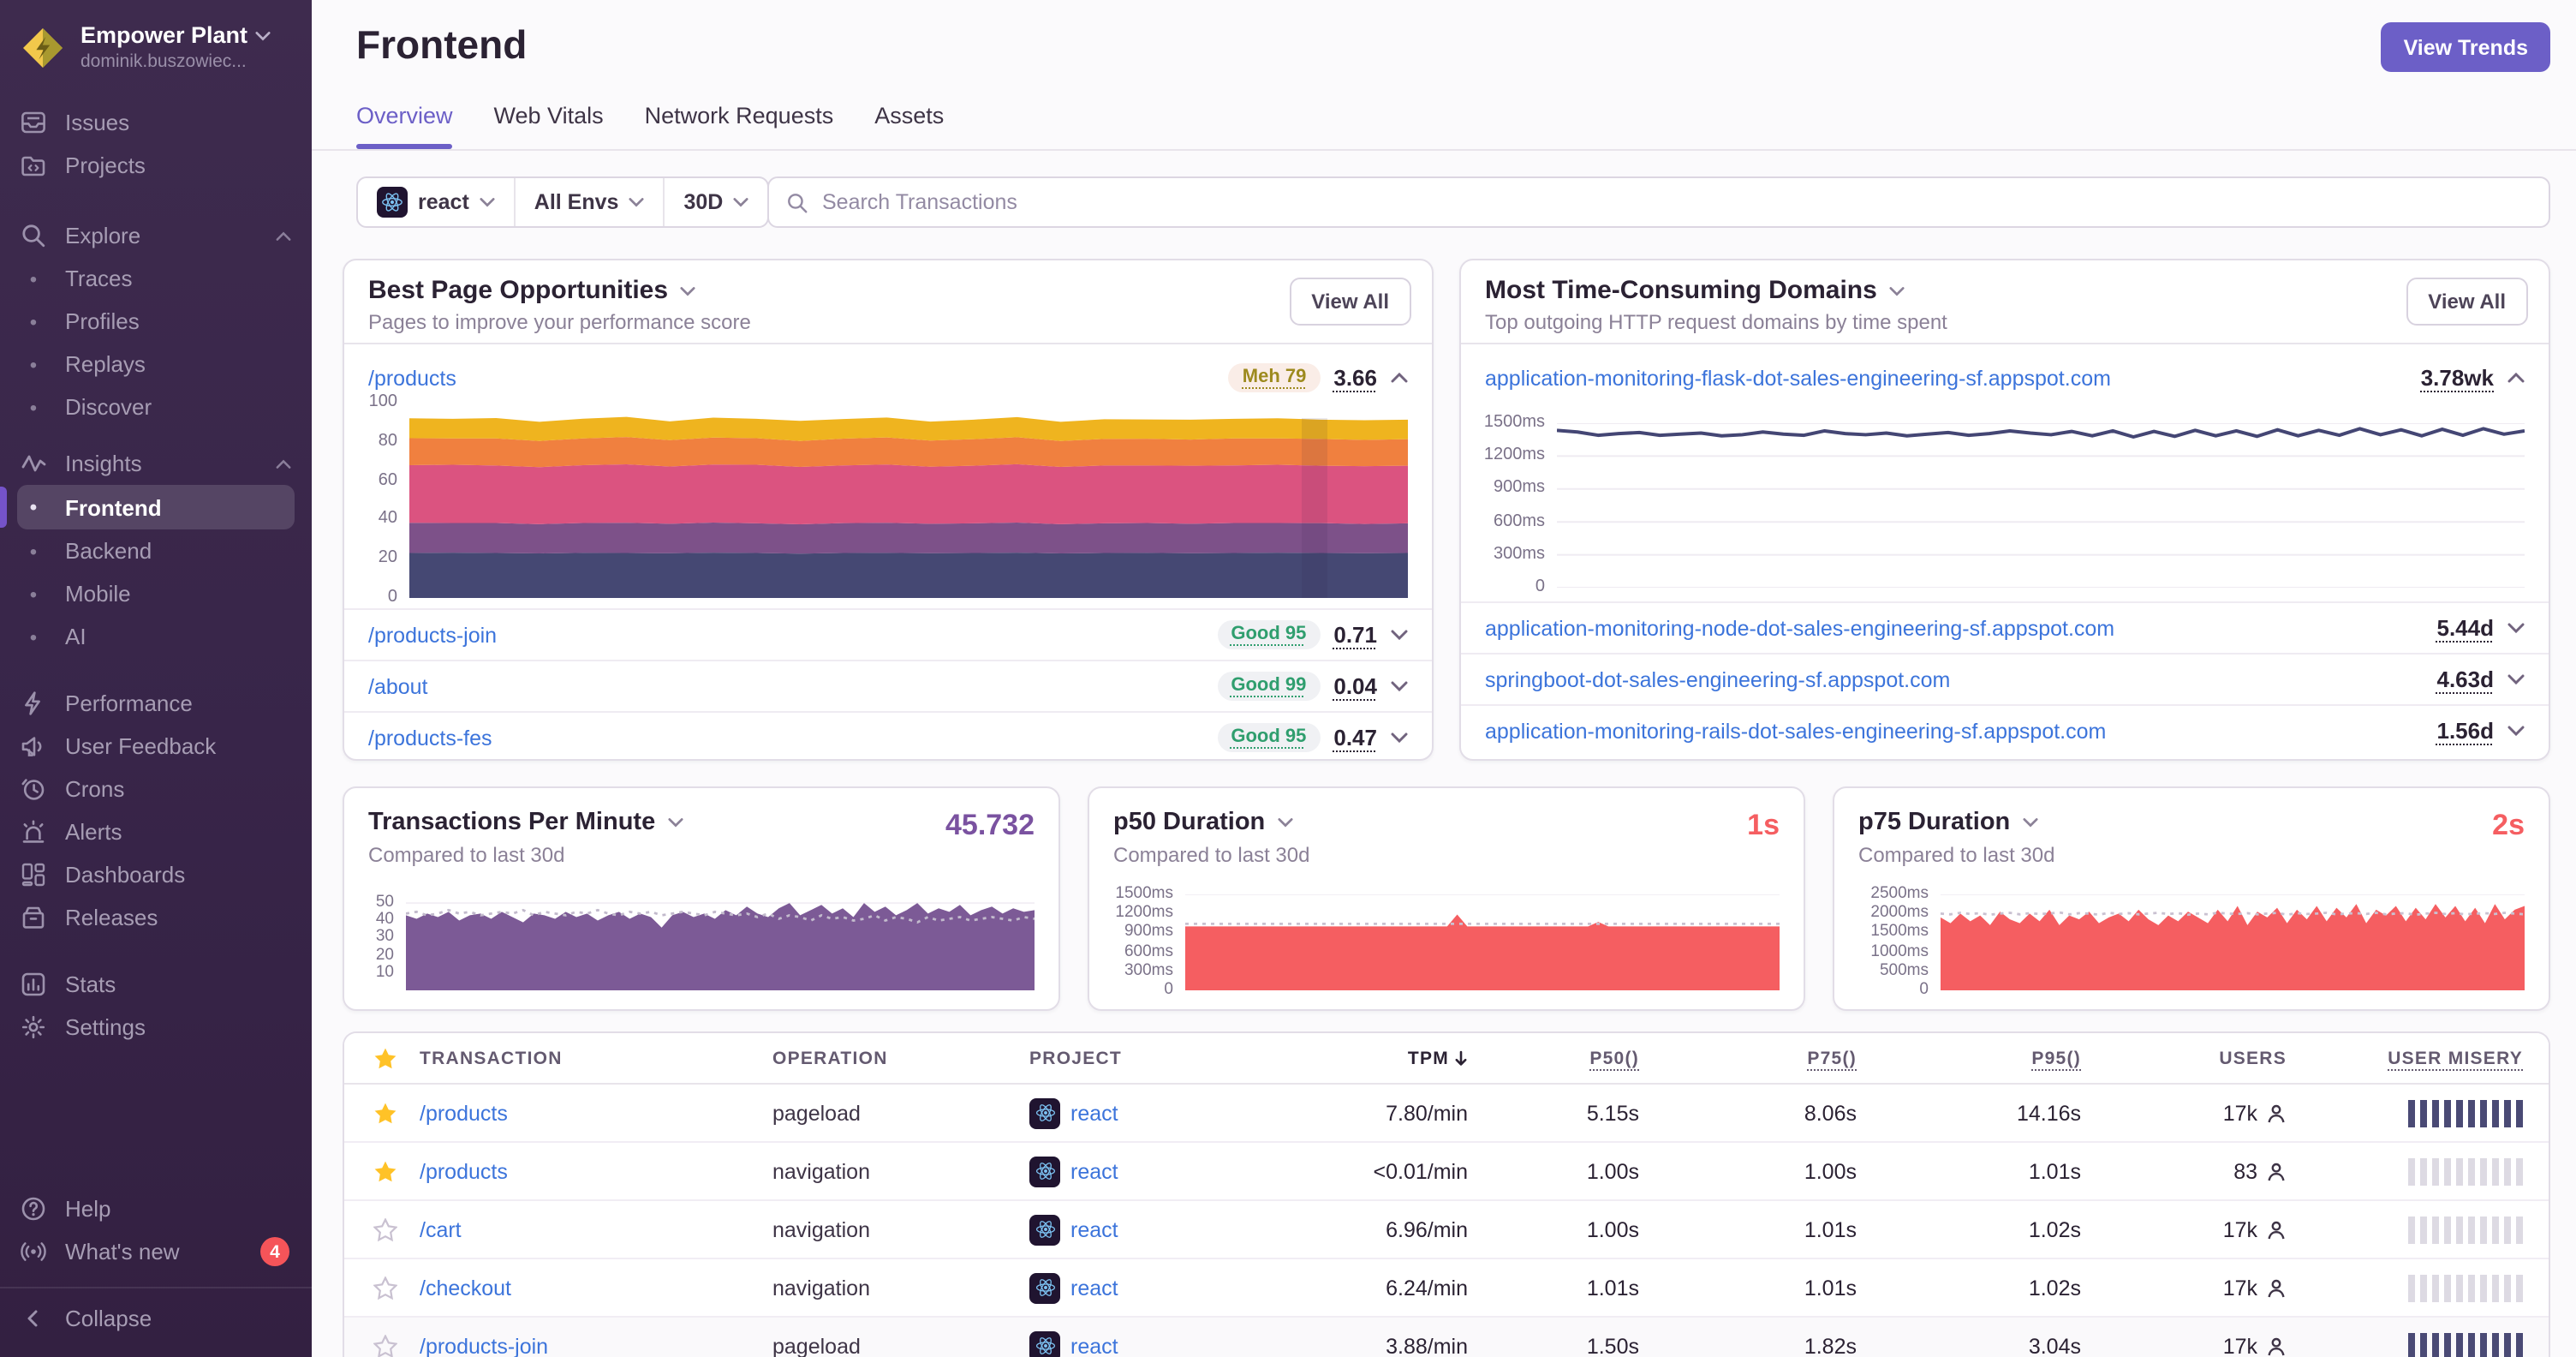  Describe the element at coordinates (436, 202) in the screenshot. I see `project-filter: react` at that location.